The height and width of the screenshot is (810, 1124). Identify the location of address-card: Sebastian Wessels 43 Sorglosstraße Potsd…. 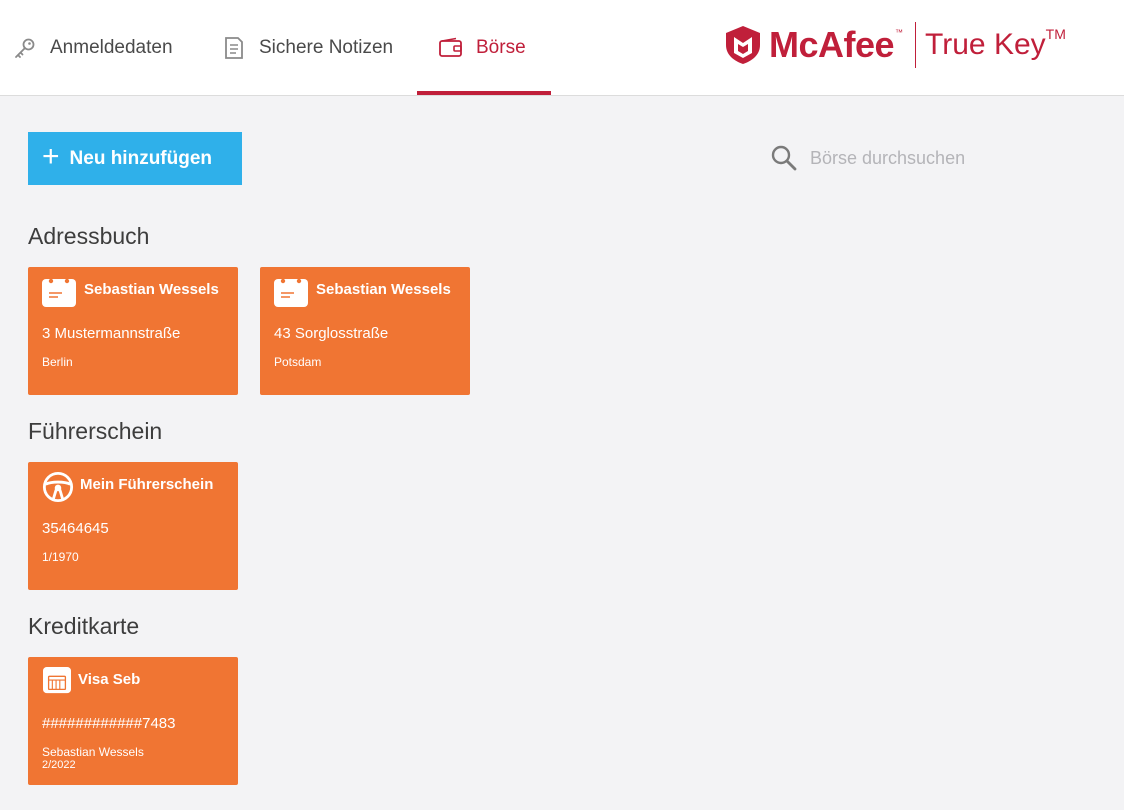
(365, 331).